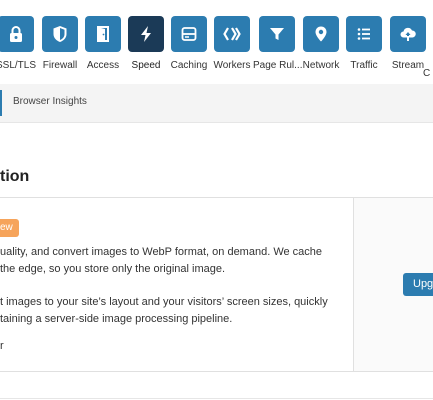 The image size is (433, 400). What do you see at coordinates (15, 176) in the screenshot?
I see `section-title: tion` at bounding box center [15, 176].